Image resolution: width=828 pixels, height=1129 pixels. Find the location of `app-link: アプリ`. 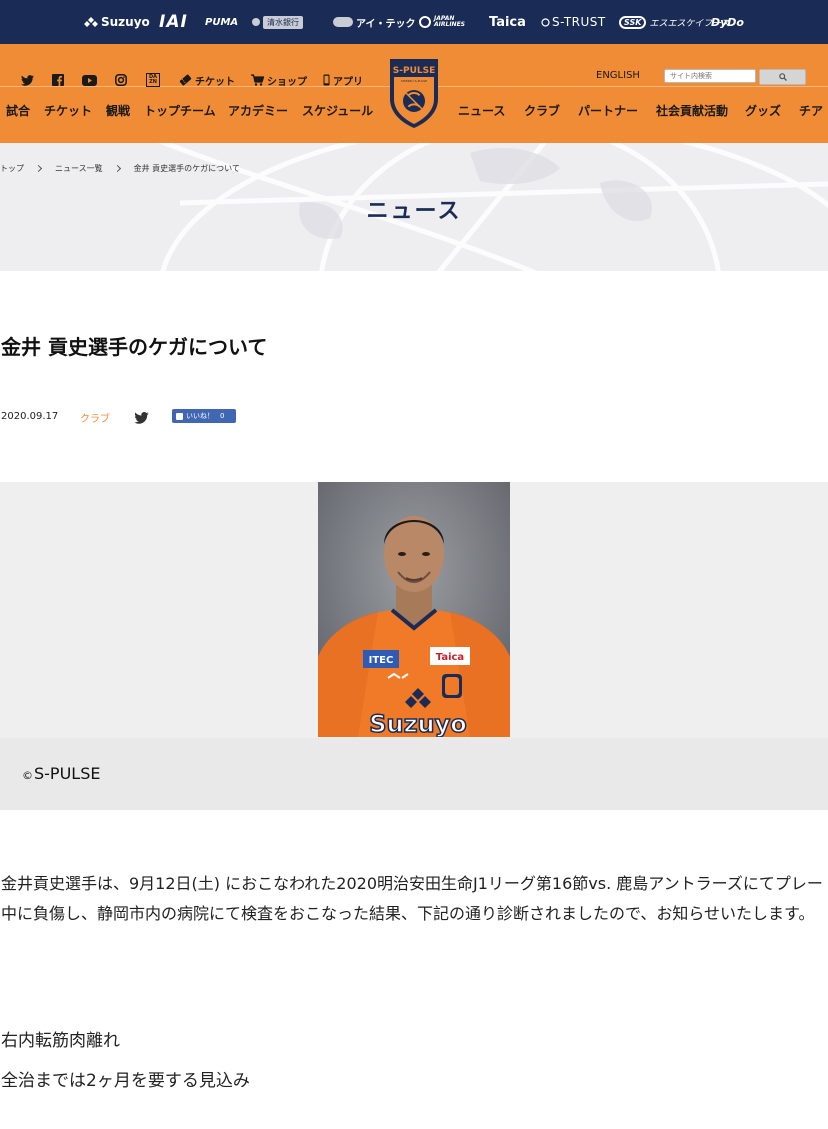

app-link: アプリ is located at coordinates (343, 80).